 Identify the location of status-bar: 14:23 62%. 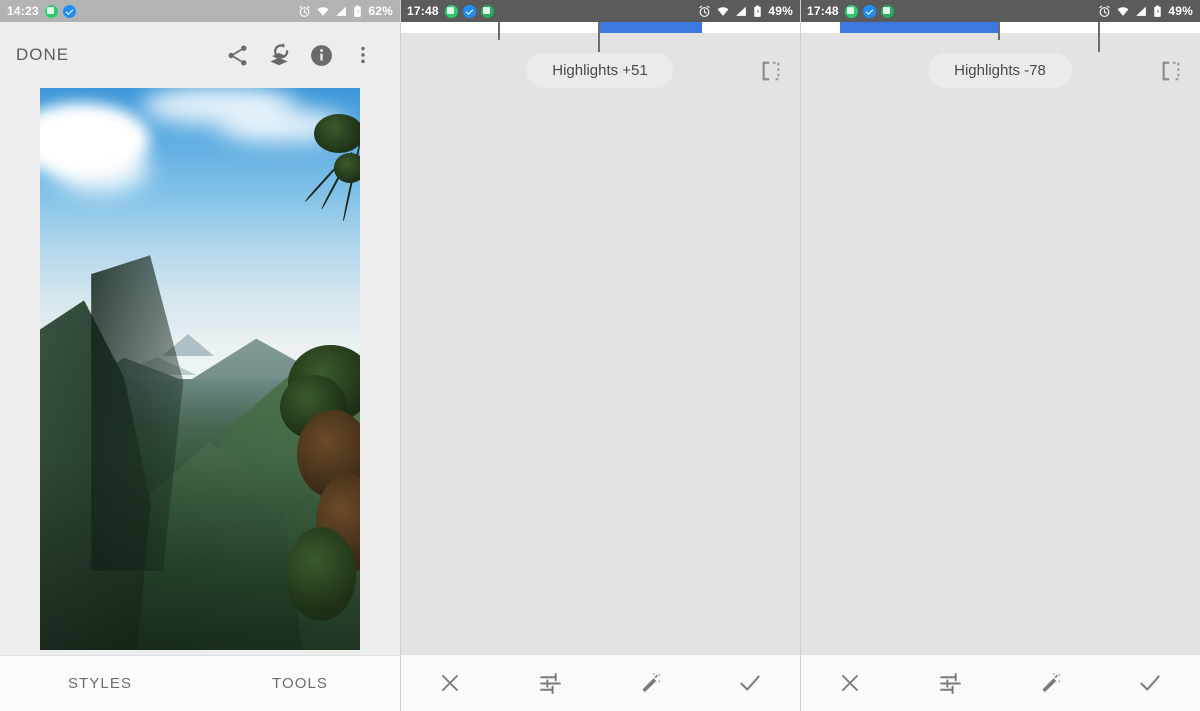
(200, 11).